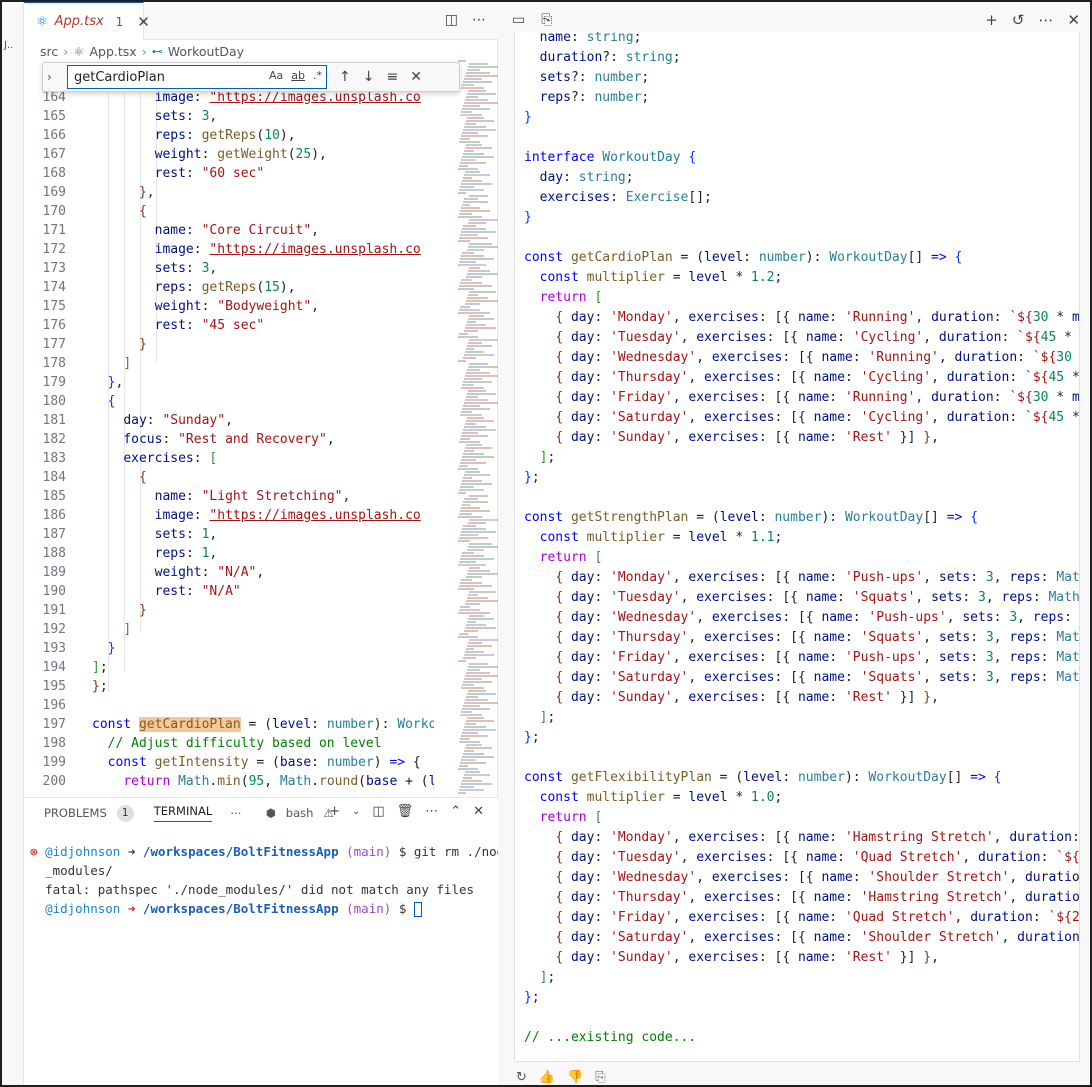 This screenshot has height=1087, width=1092. I want to click on code-text: {, so click(142, 477).